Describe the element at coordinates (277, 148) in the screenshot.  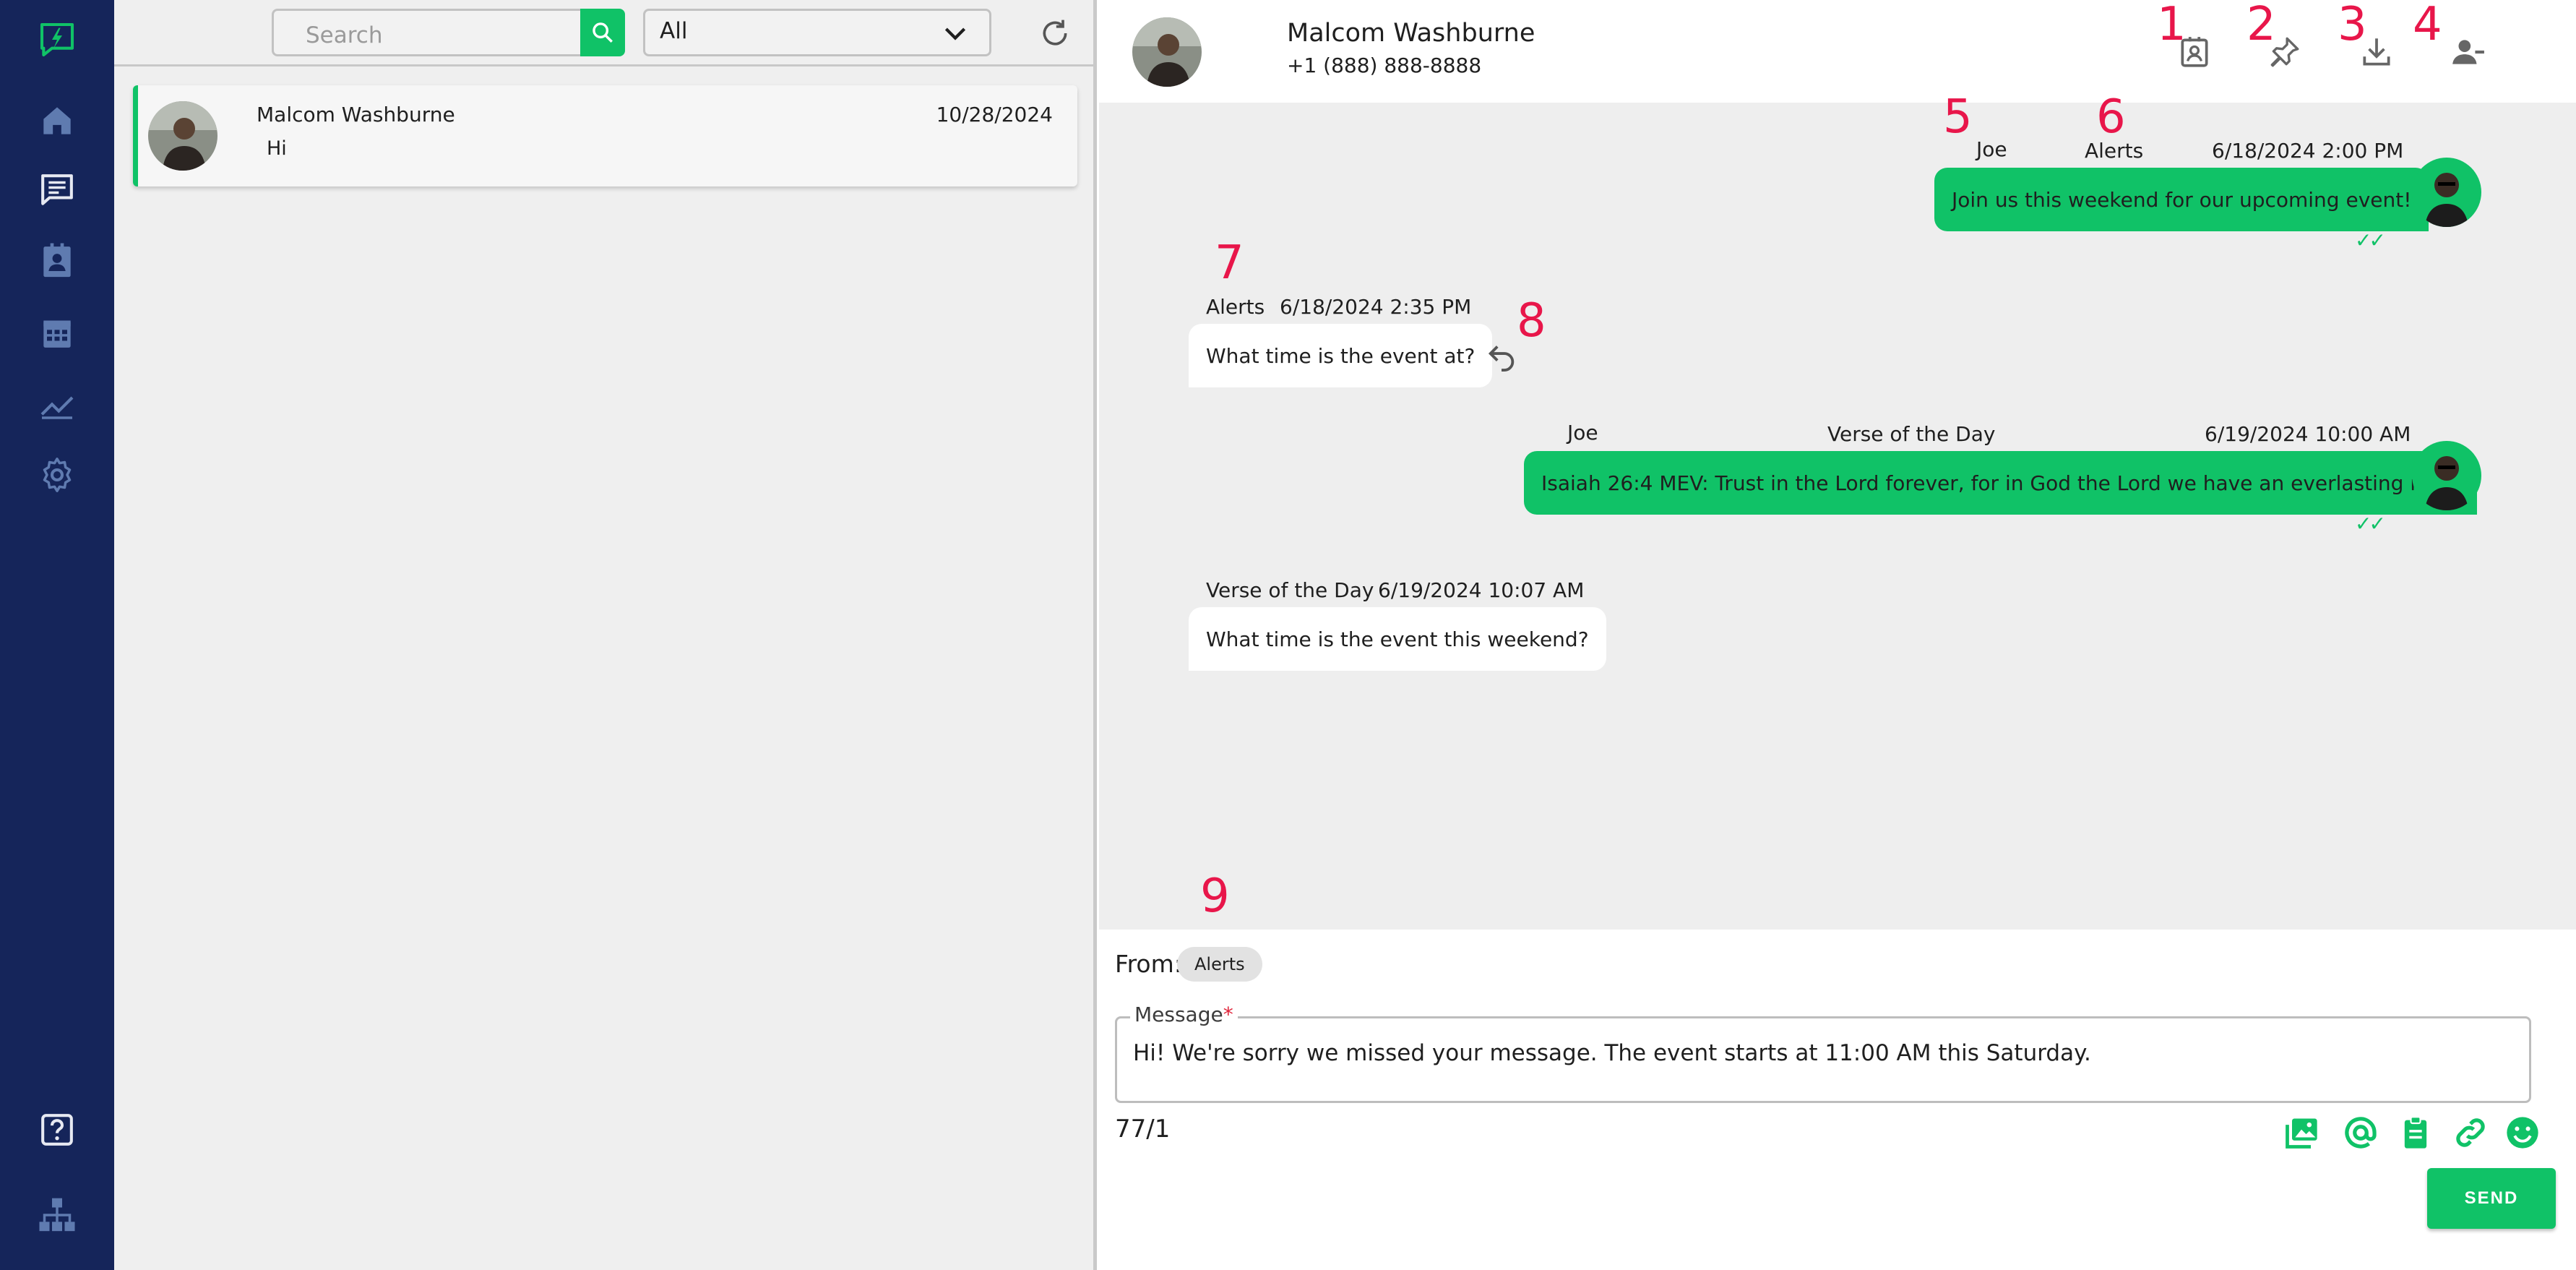
I see `conversation-preview: Hi` at that location.